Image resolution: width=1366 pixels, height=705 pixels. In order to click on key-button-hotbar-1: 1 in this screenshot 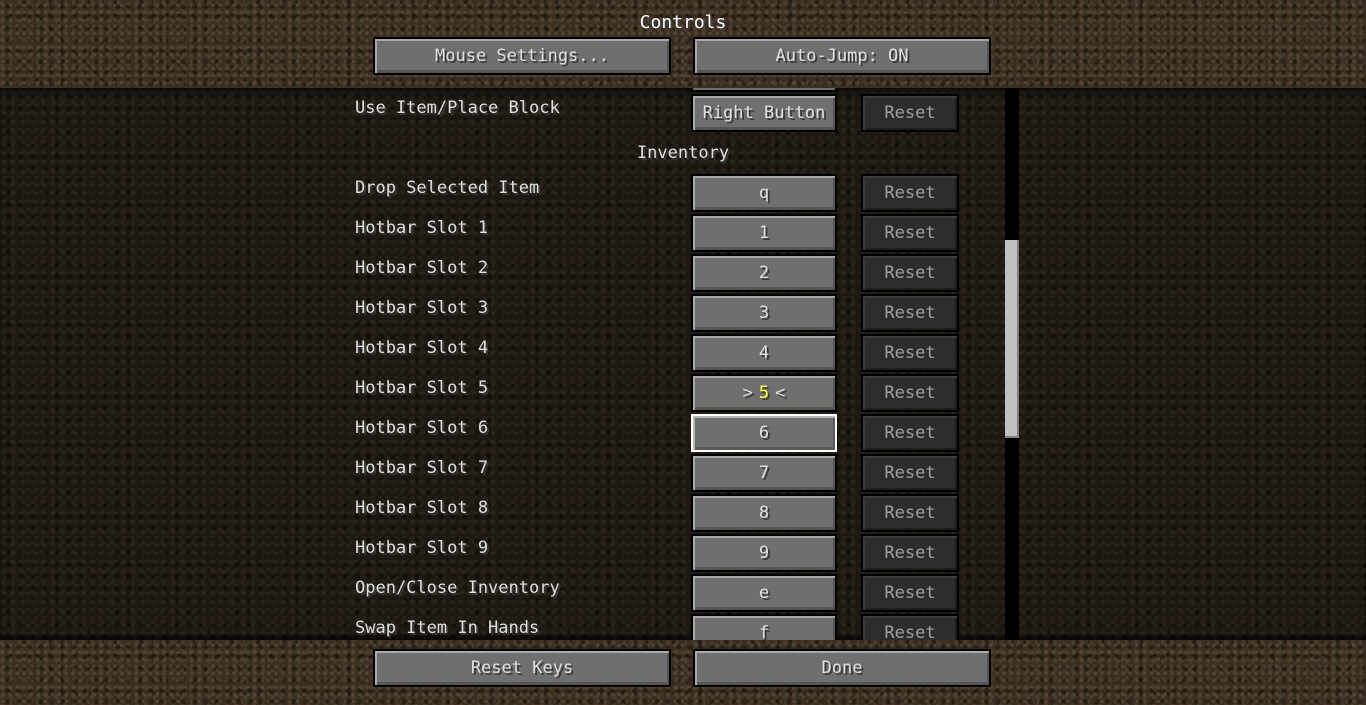, I will do `click(764, 233)`.